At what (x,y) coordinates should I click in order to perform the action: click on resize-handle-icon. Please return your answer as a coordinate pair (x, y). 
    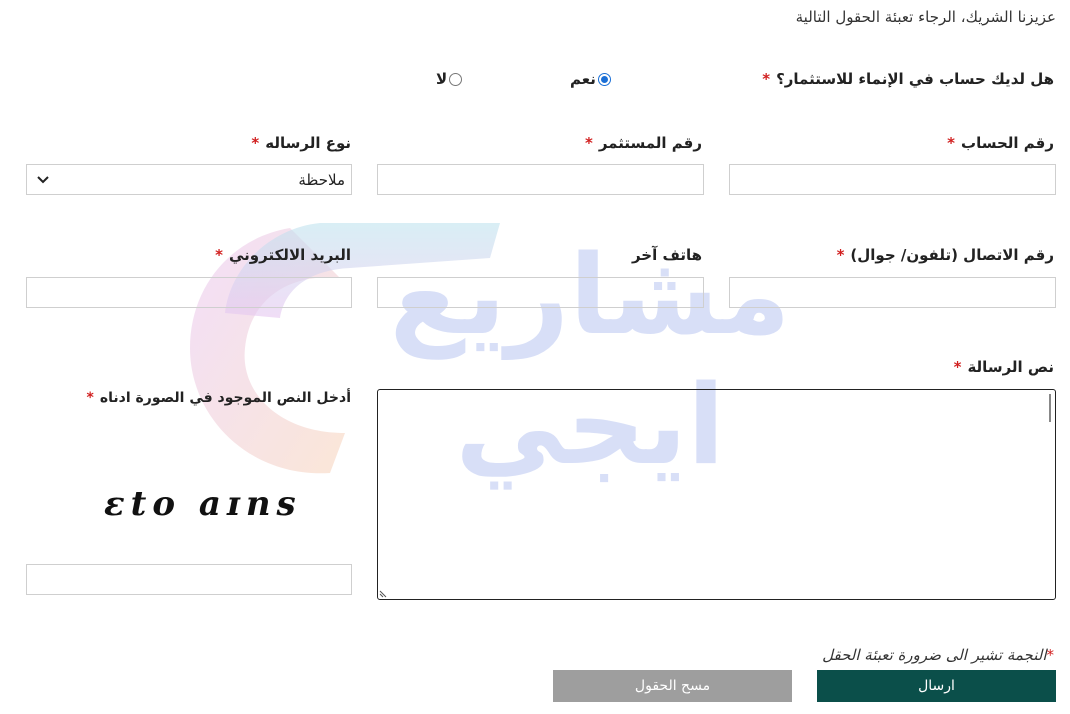
    Looking at the image, I should click on (384, 593).